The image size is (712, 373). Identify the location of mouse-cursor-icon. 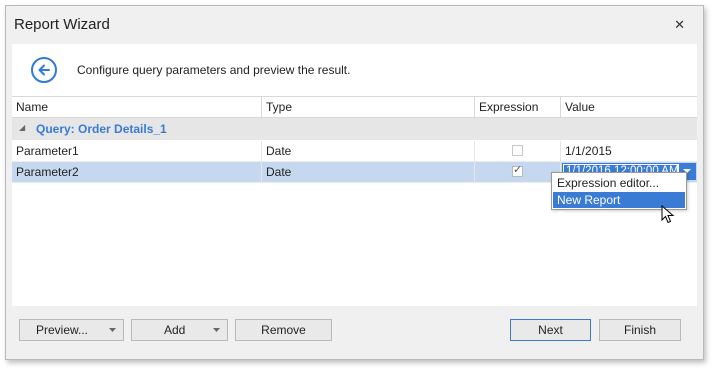
(668, 214).